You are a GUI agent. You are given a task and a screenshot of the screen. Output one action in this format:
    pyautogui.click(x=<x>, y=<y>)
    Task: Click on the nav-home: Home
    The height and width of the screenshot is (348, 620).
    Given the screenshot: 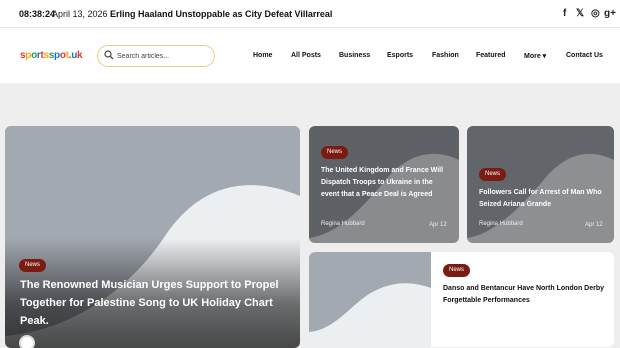 What is the action you would take?
    pyautogui.click(x=262, y=55)
    